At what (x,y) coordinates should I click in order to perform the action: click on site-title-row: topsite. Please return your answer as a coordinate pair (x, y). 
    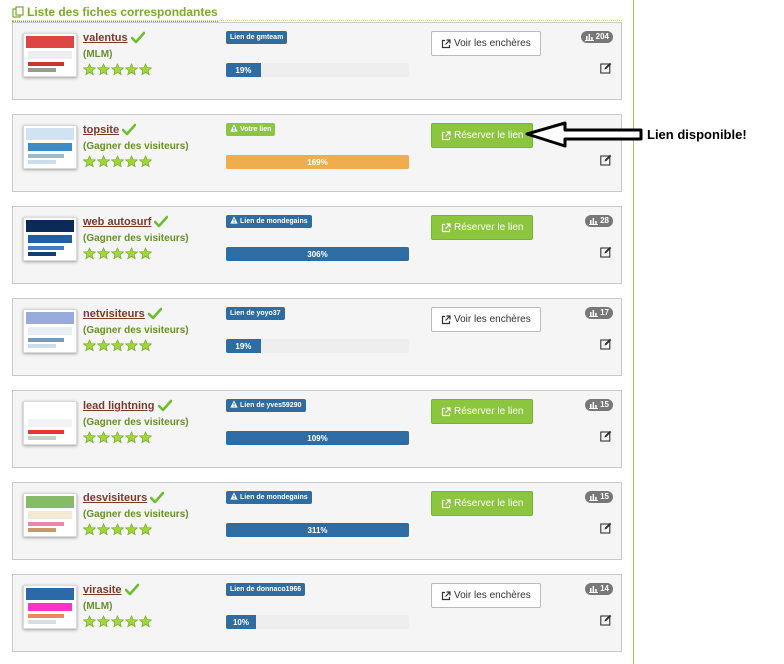
    Looking at the image, I should click on (110, 130).